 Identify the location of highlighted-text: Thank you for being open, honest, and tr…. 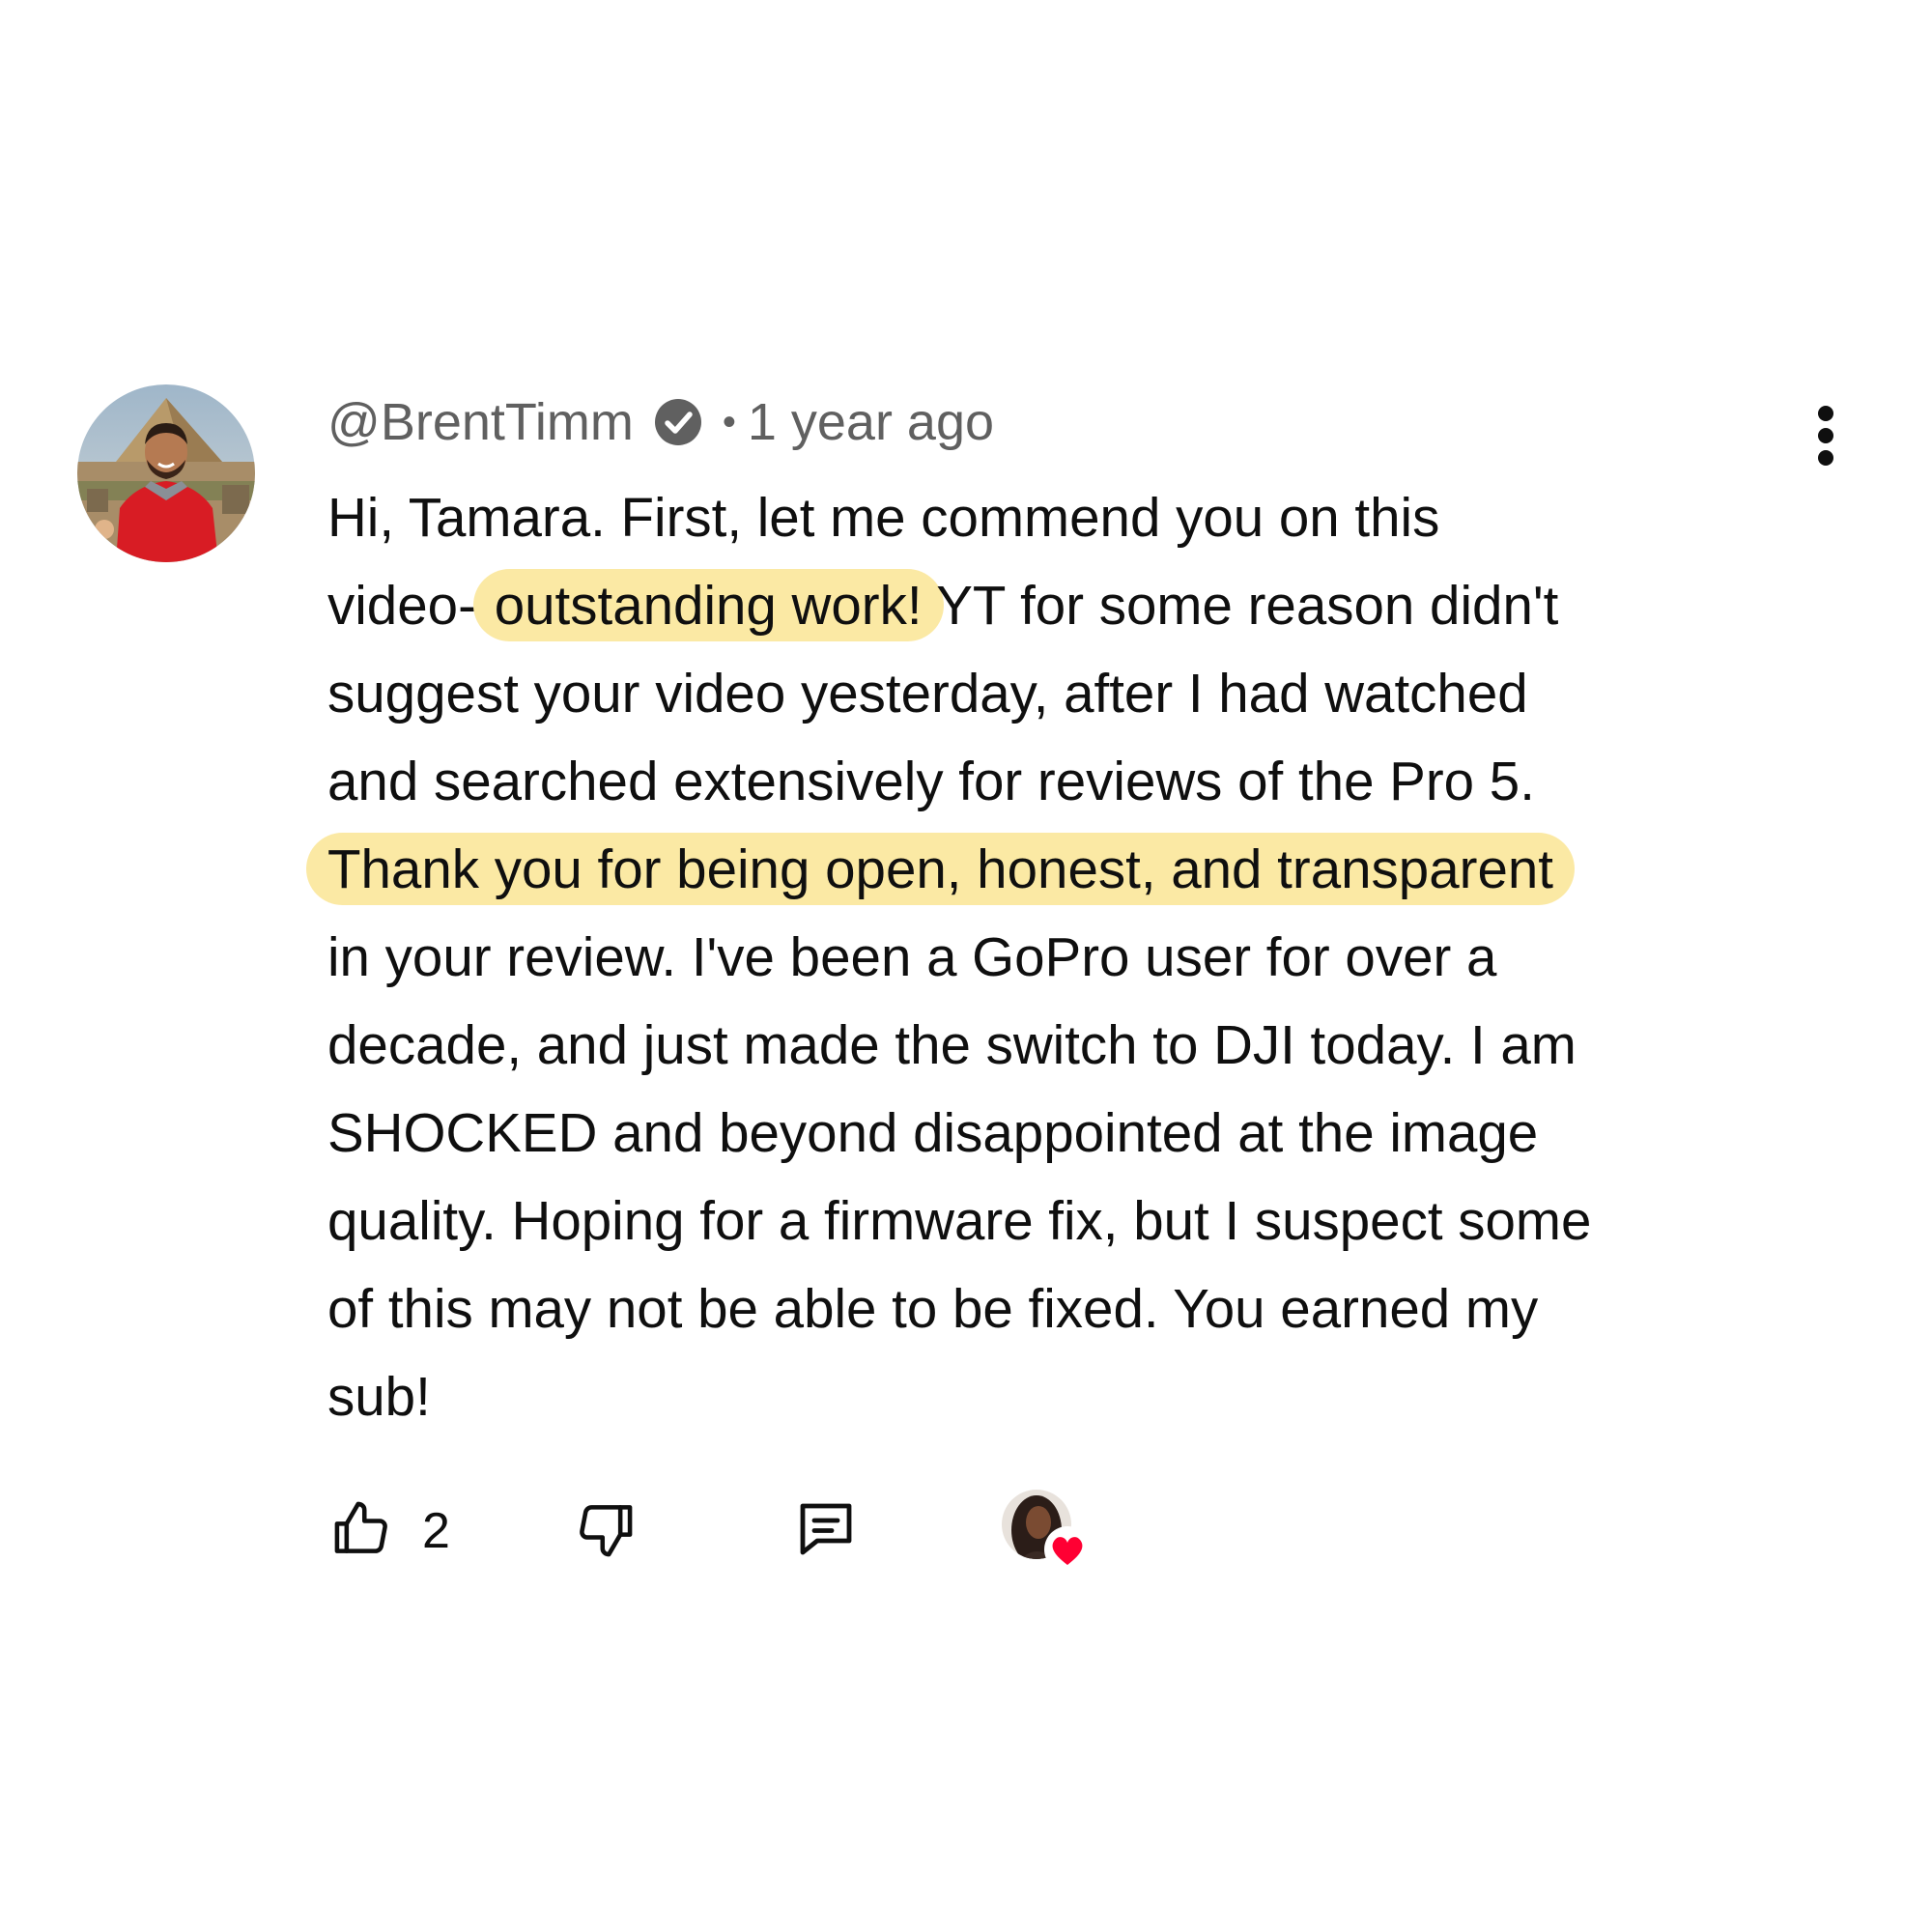
(940, 869).